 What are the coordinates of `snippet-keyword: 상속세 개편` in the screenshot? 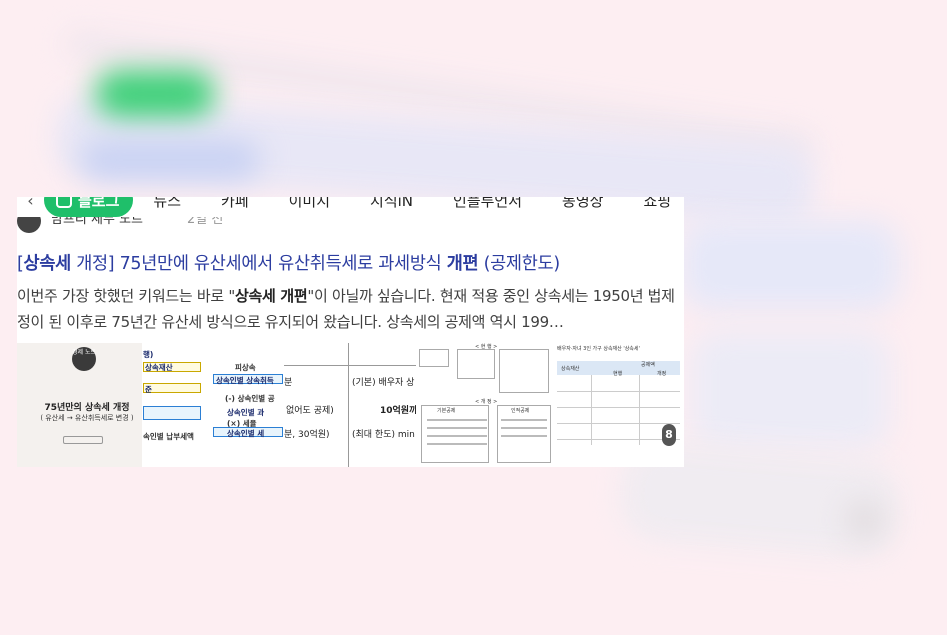 It's located at (271, 296).